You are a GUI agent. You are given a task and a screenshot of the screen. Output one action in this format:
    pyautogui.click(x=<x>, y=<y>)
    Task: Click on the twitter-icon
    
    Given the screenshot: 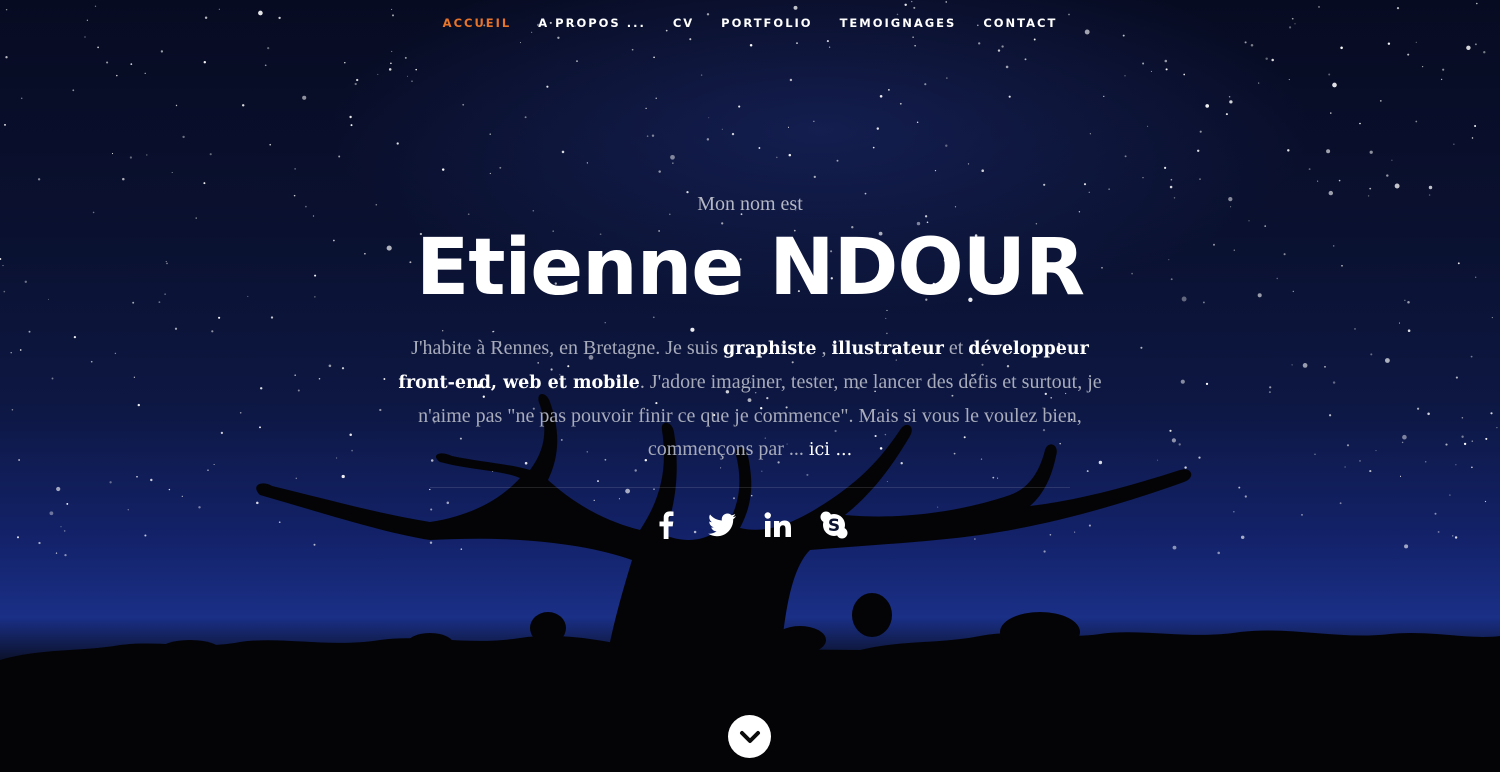 What is the action you would take?
    pyautogui.click(x=722, y=525)
    